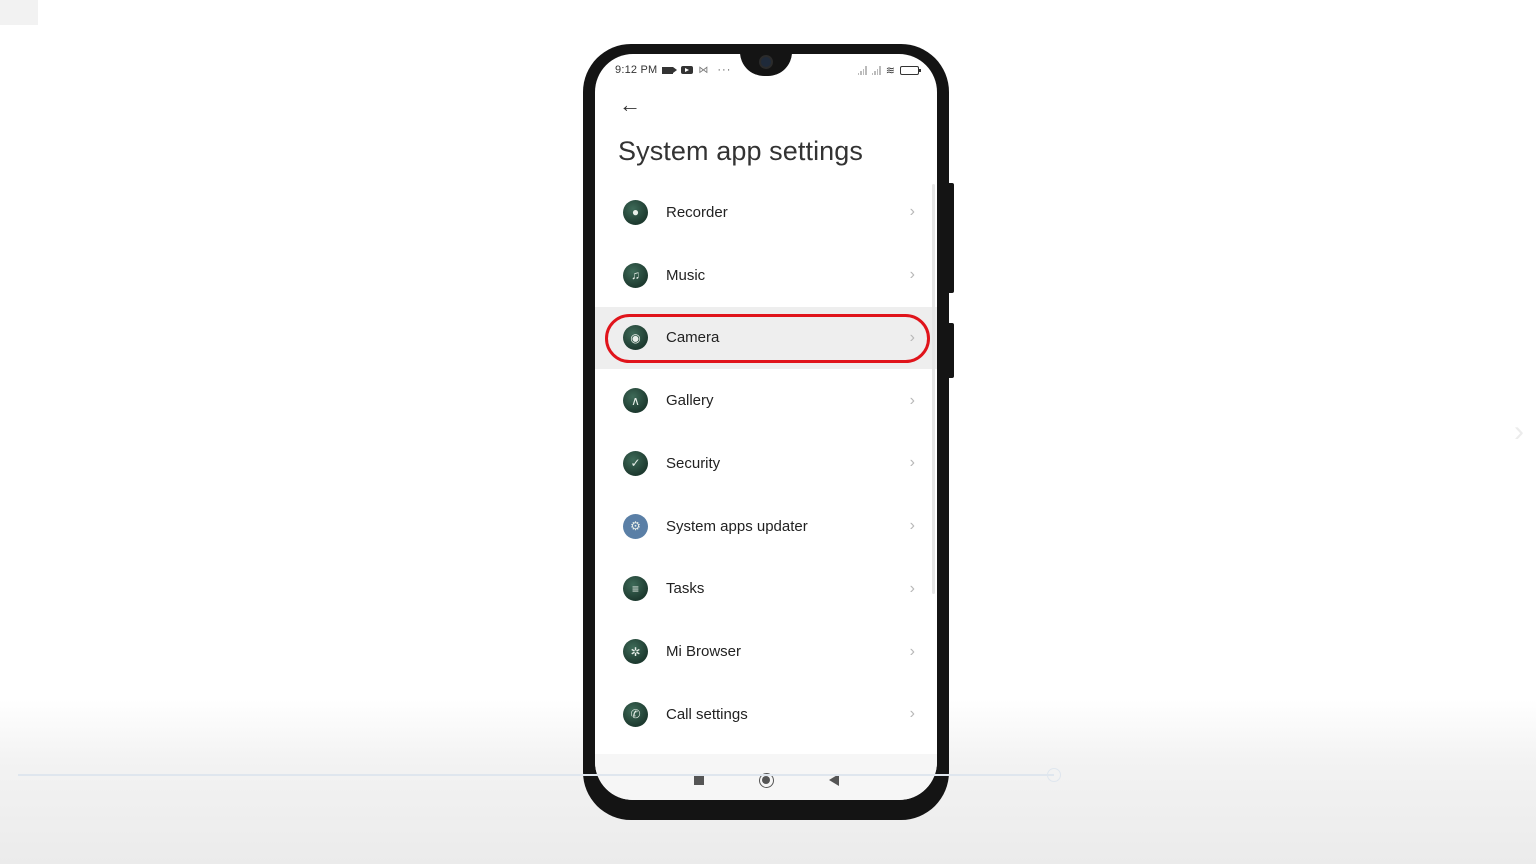 This screenshot has width=1536, height=864. I want to click on recent-apps-button, so click(698, 780).